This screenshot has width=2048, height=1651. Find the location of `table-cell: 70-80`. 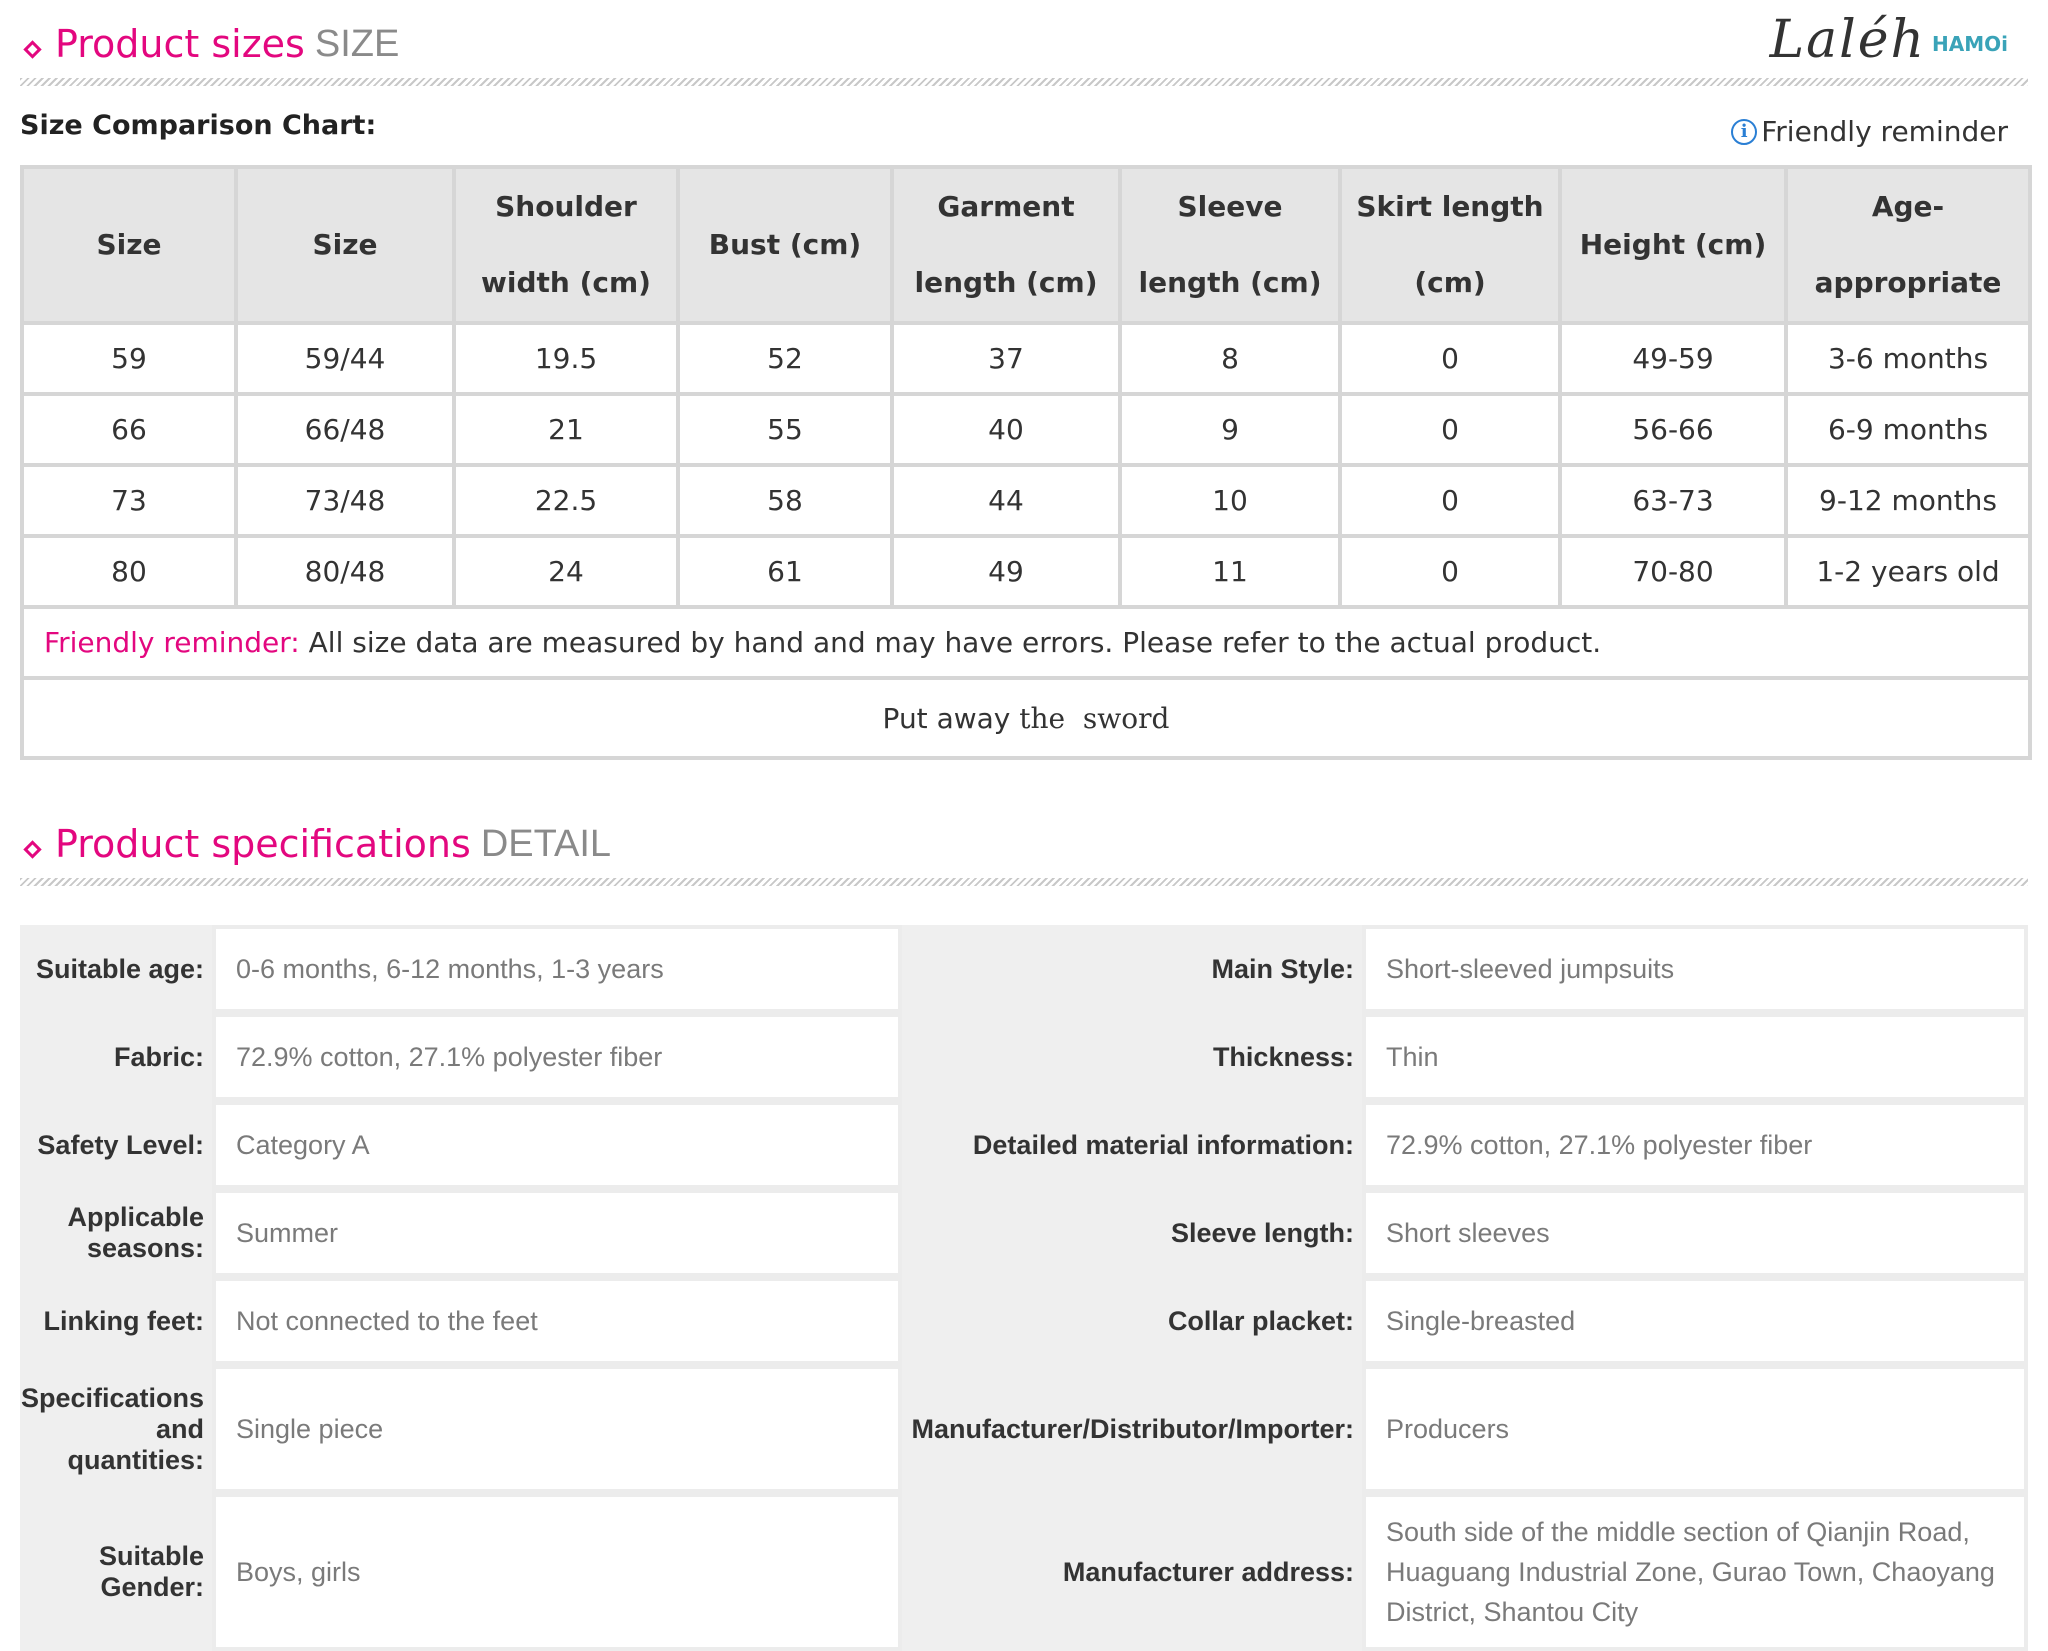

table-cell: 70-80 is located at coordinates (1673, 571).